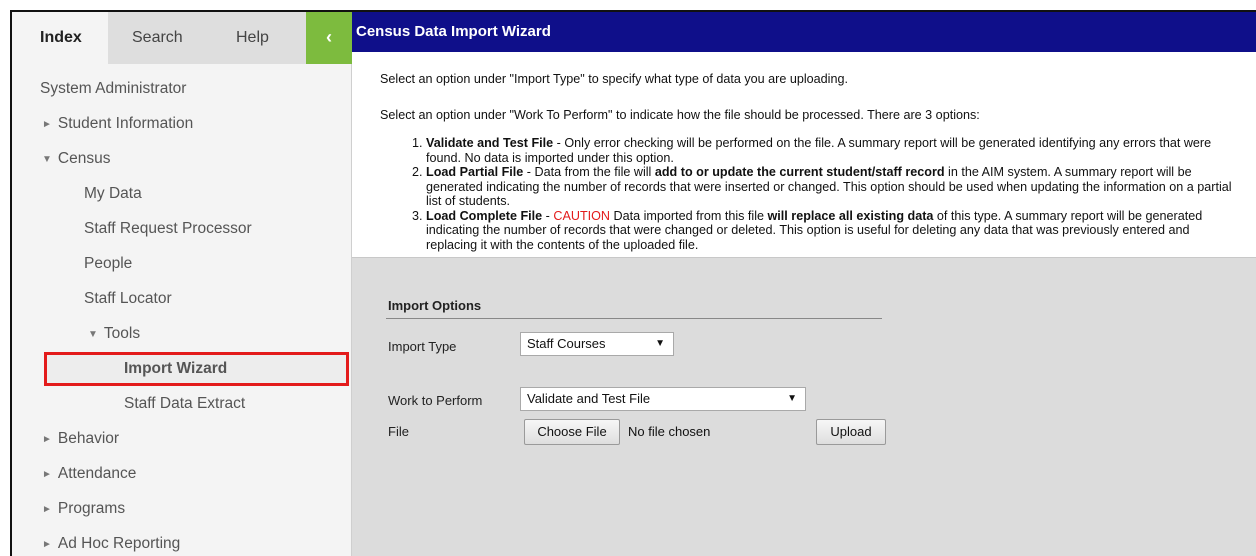 Image resolution: width=1256 pixels, height=556 pixels. I want to click on chevron-left-icon: ‹, so click(329, 37).